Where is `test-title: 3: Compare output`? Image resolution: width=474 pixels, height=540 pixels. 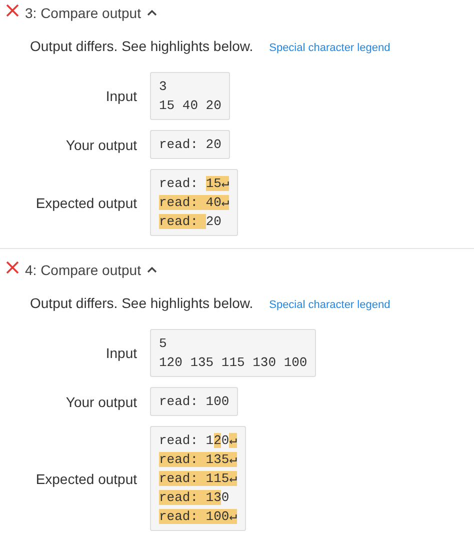 test-title: 3: Compare output is located at coordinates (83, 13).